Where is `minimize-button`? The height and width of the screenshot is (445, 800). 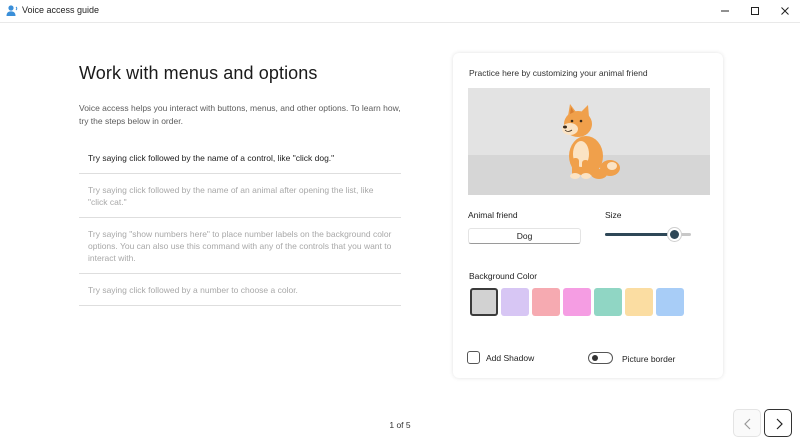 minimize-button is located at coordinates (725, 11).